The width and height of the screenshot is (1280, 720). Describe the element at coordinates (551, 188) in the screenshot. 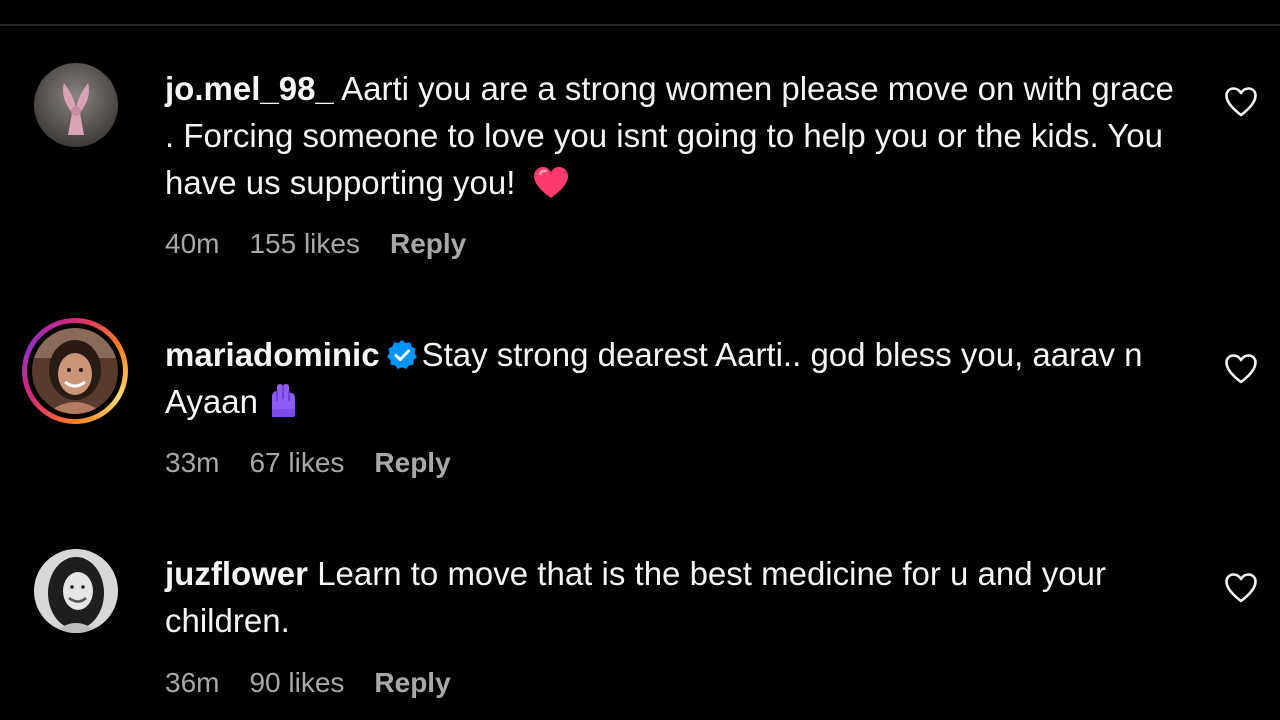

I see `heart-emoji-icon` at that location.